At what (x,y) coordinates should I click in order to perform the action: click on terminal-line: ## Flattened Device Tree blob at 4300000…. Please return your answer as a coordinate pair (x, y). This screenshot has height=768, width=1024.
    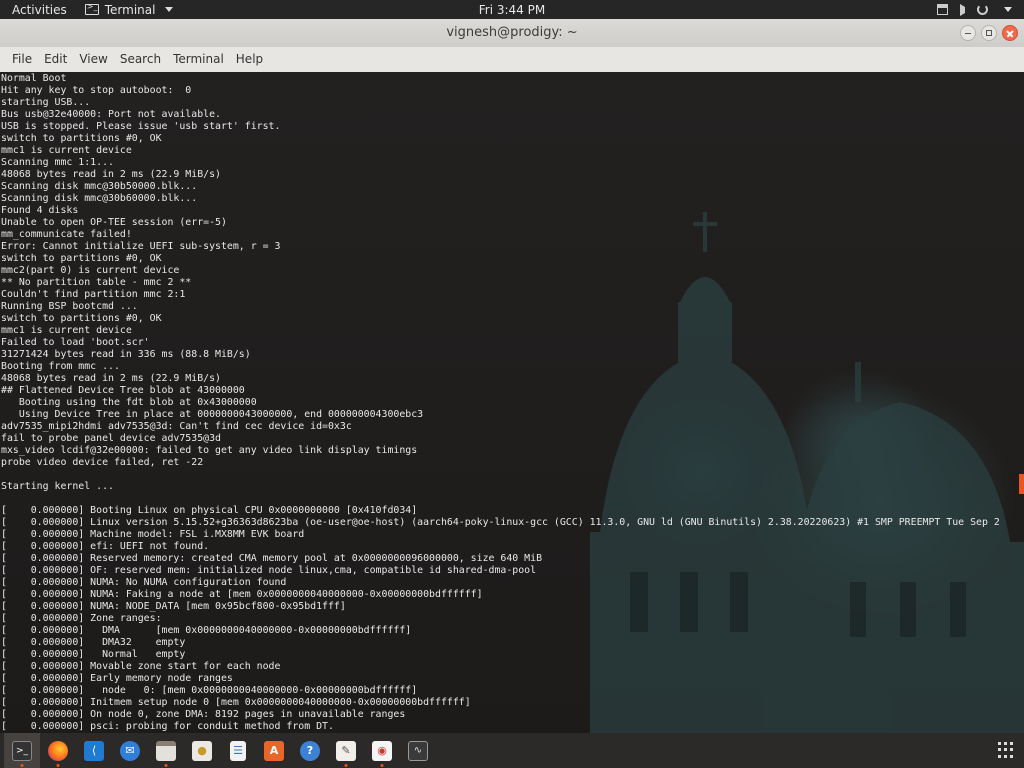
    Looking at the image, I should click on (123, 390).